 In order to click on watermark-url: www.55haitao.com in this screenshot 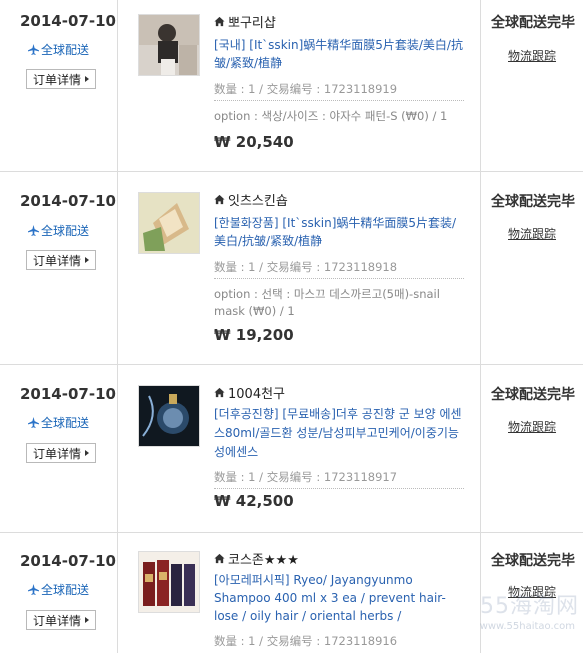, I will do `click(527, 626)`.